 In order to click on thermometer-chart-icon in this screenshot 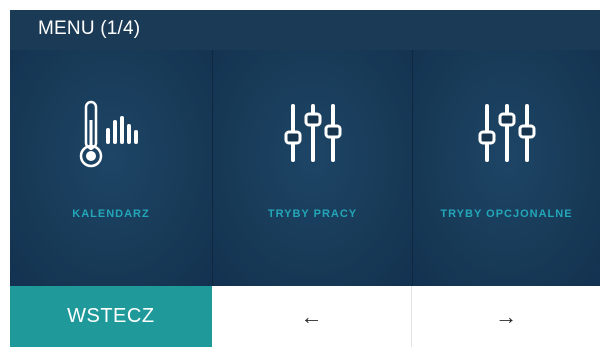, I will do `click(108, 134)`.